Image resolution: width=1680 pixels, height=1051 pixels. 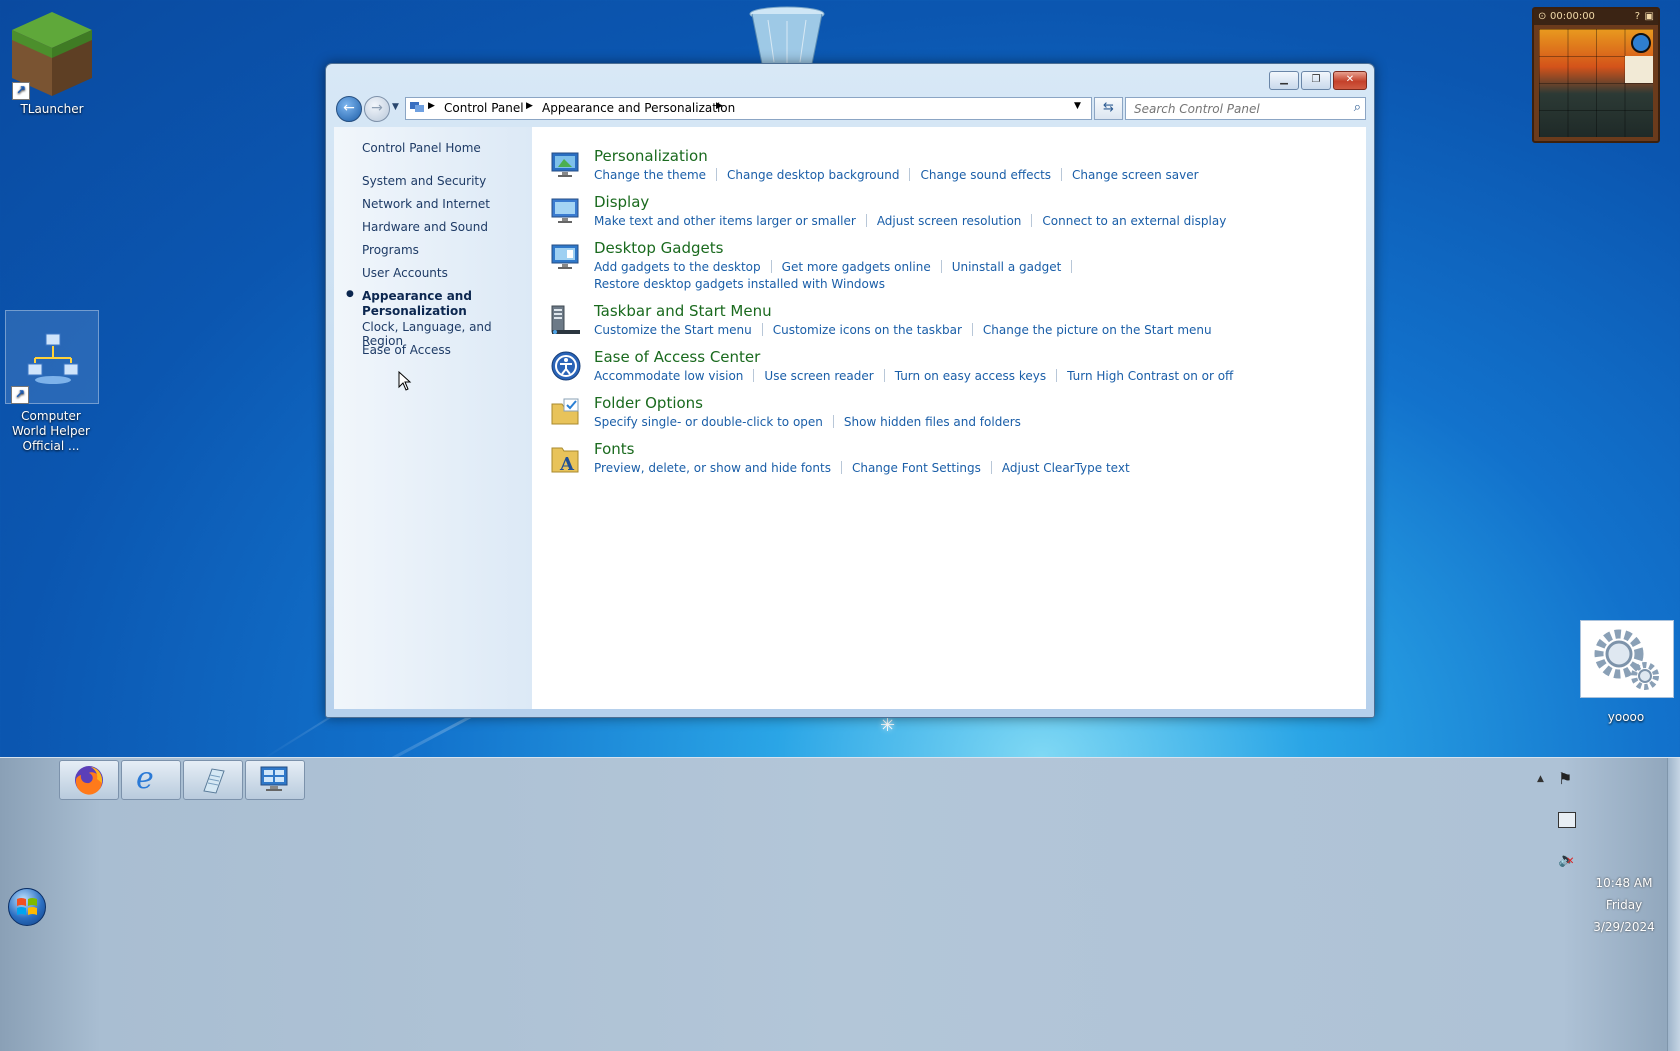 I want to click on address-dropdown-icon: ▼, so click(x=1077, y=106).